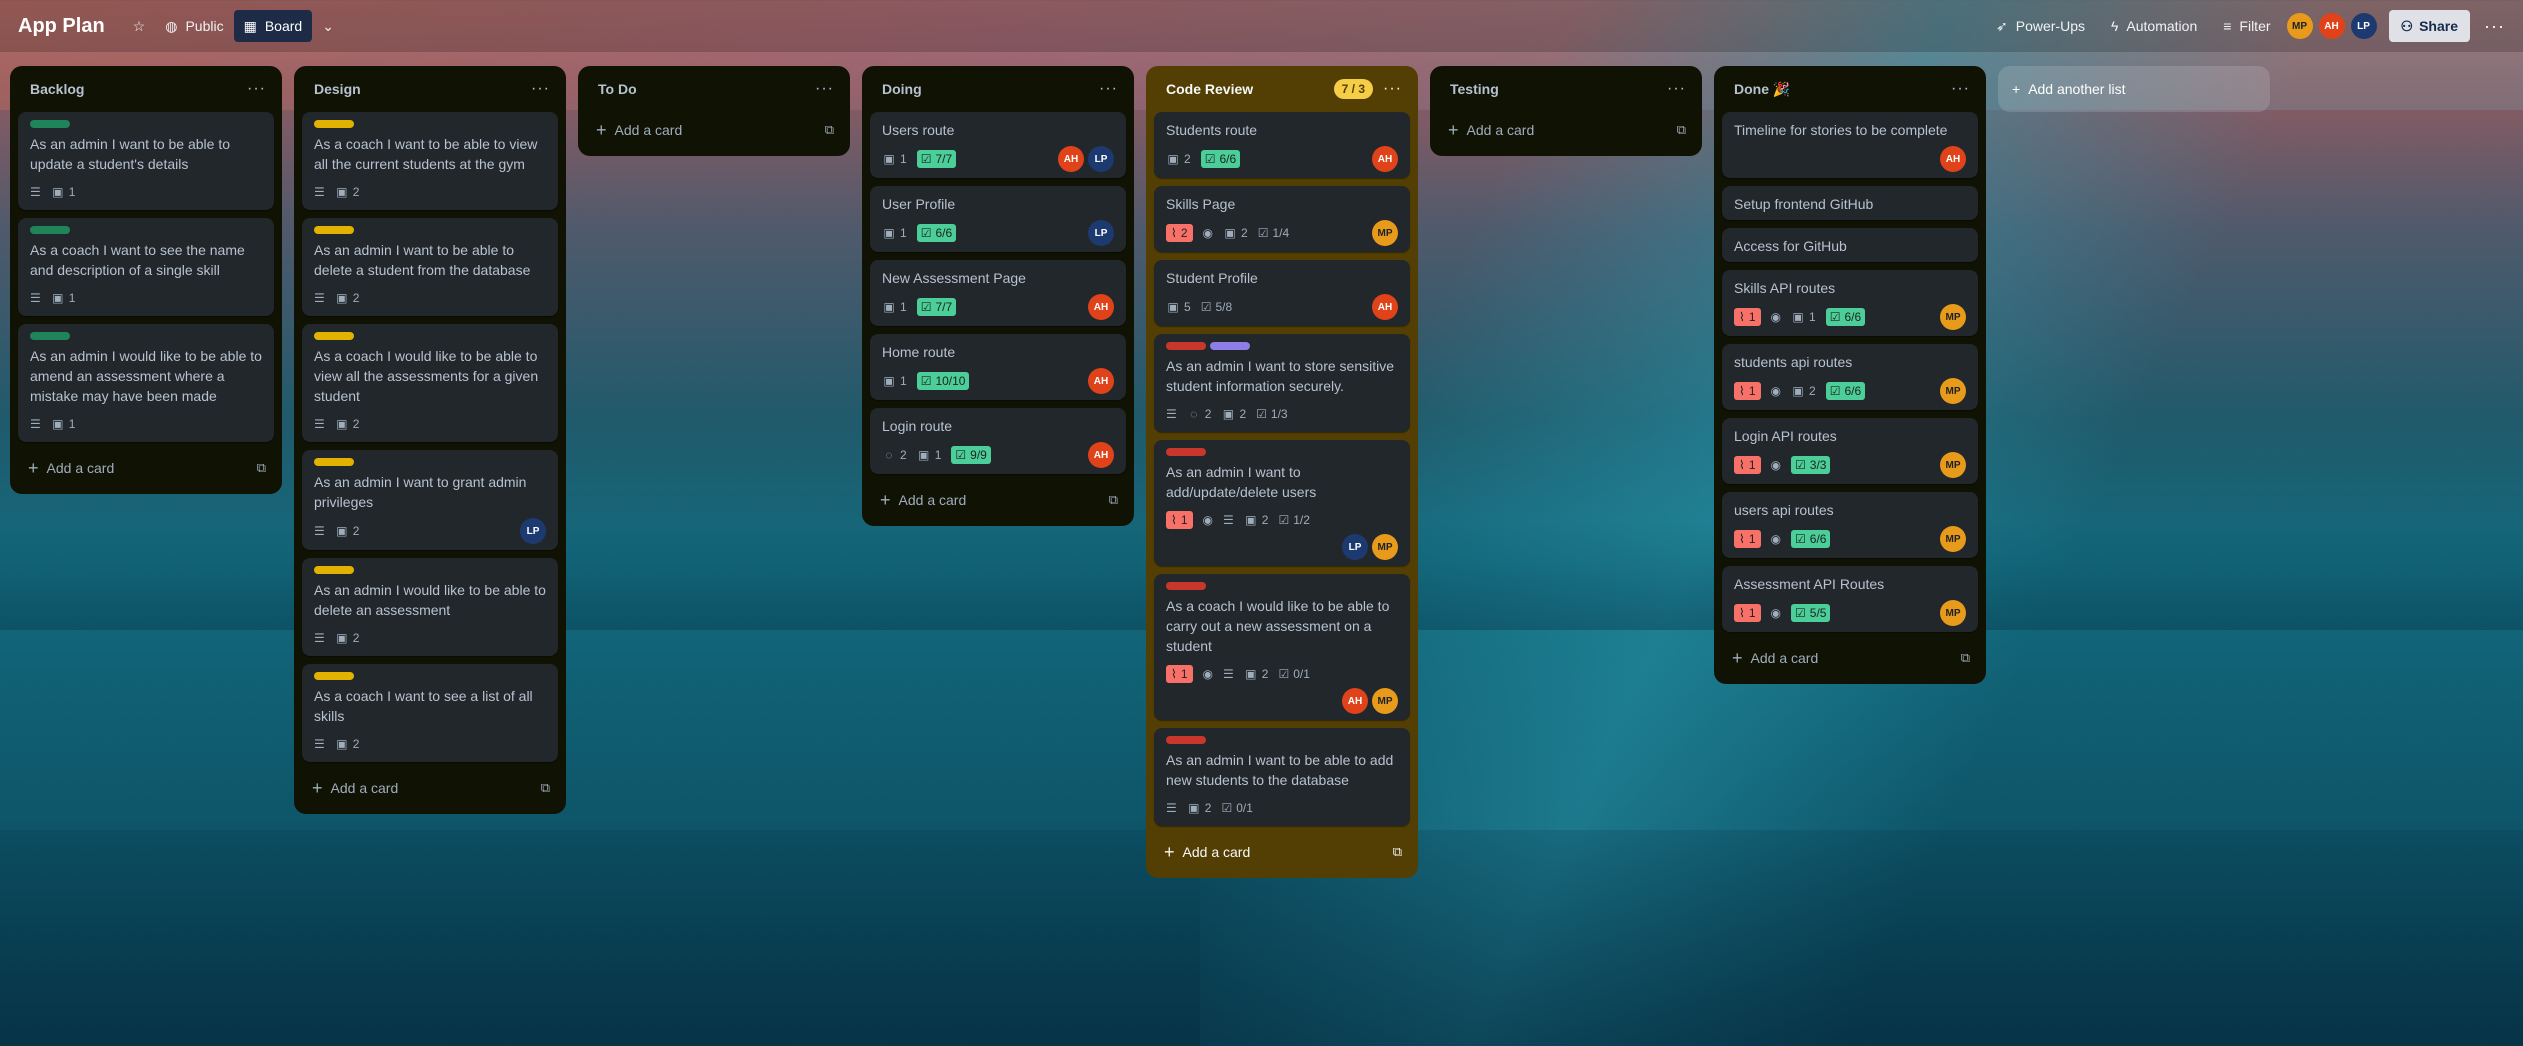 This screenshot has width=2523, height=1046. Describe the element at coordinates (1842, 89) in the screenshot. I see `list-title: Done 🎉` at that location.